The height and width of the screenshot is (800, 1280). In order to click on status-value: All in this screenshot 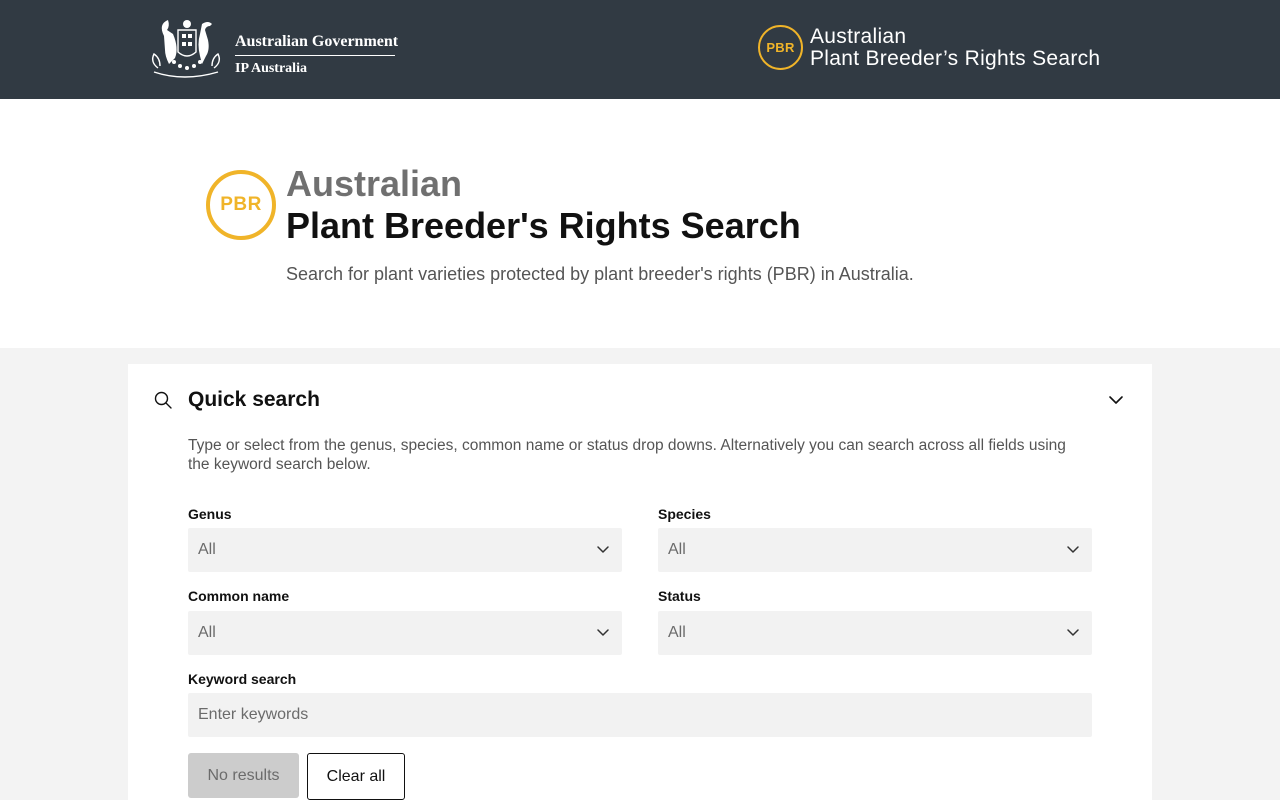, I will do `click(677, 632)`.